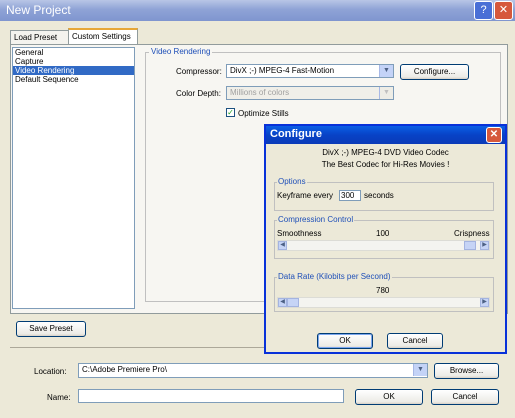 The height and width of the screenshot is (418, 515). I want to click on crispness-label: Crispness, so click(472, 233).